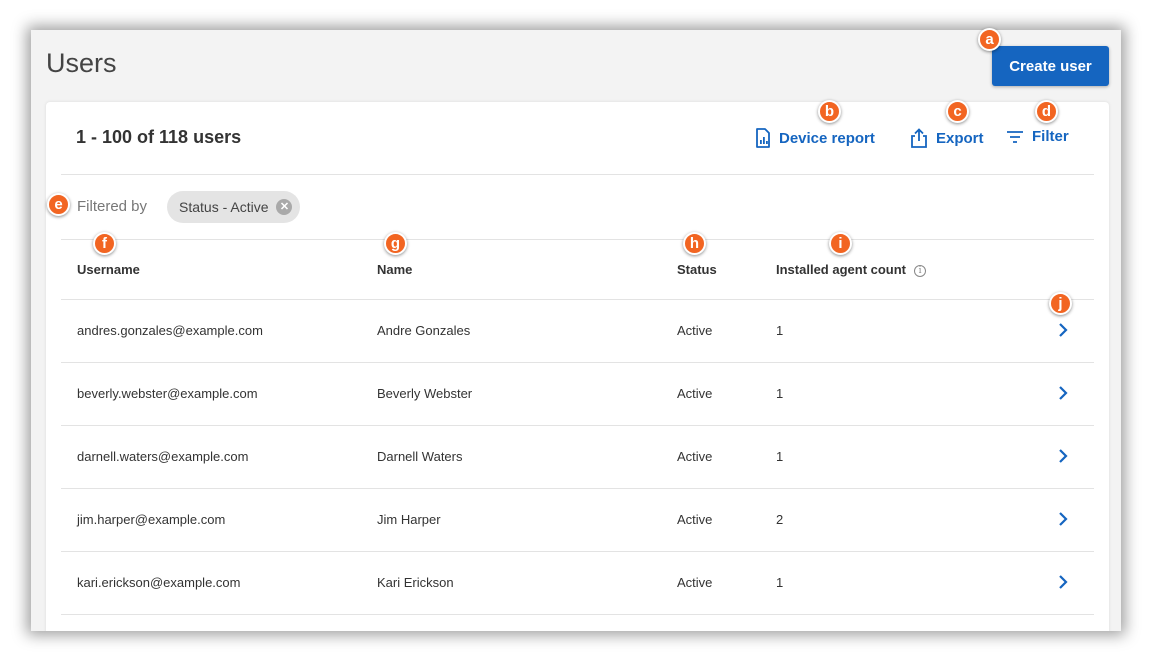 This screenshot has height=661, width=1151. What do you see at coordinates (151, 519) in the screenshot?
I see `username-cell: jim.harper@example.com` at bounding box center [151, 519].